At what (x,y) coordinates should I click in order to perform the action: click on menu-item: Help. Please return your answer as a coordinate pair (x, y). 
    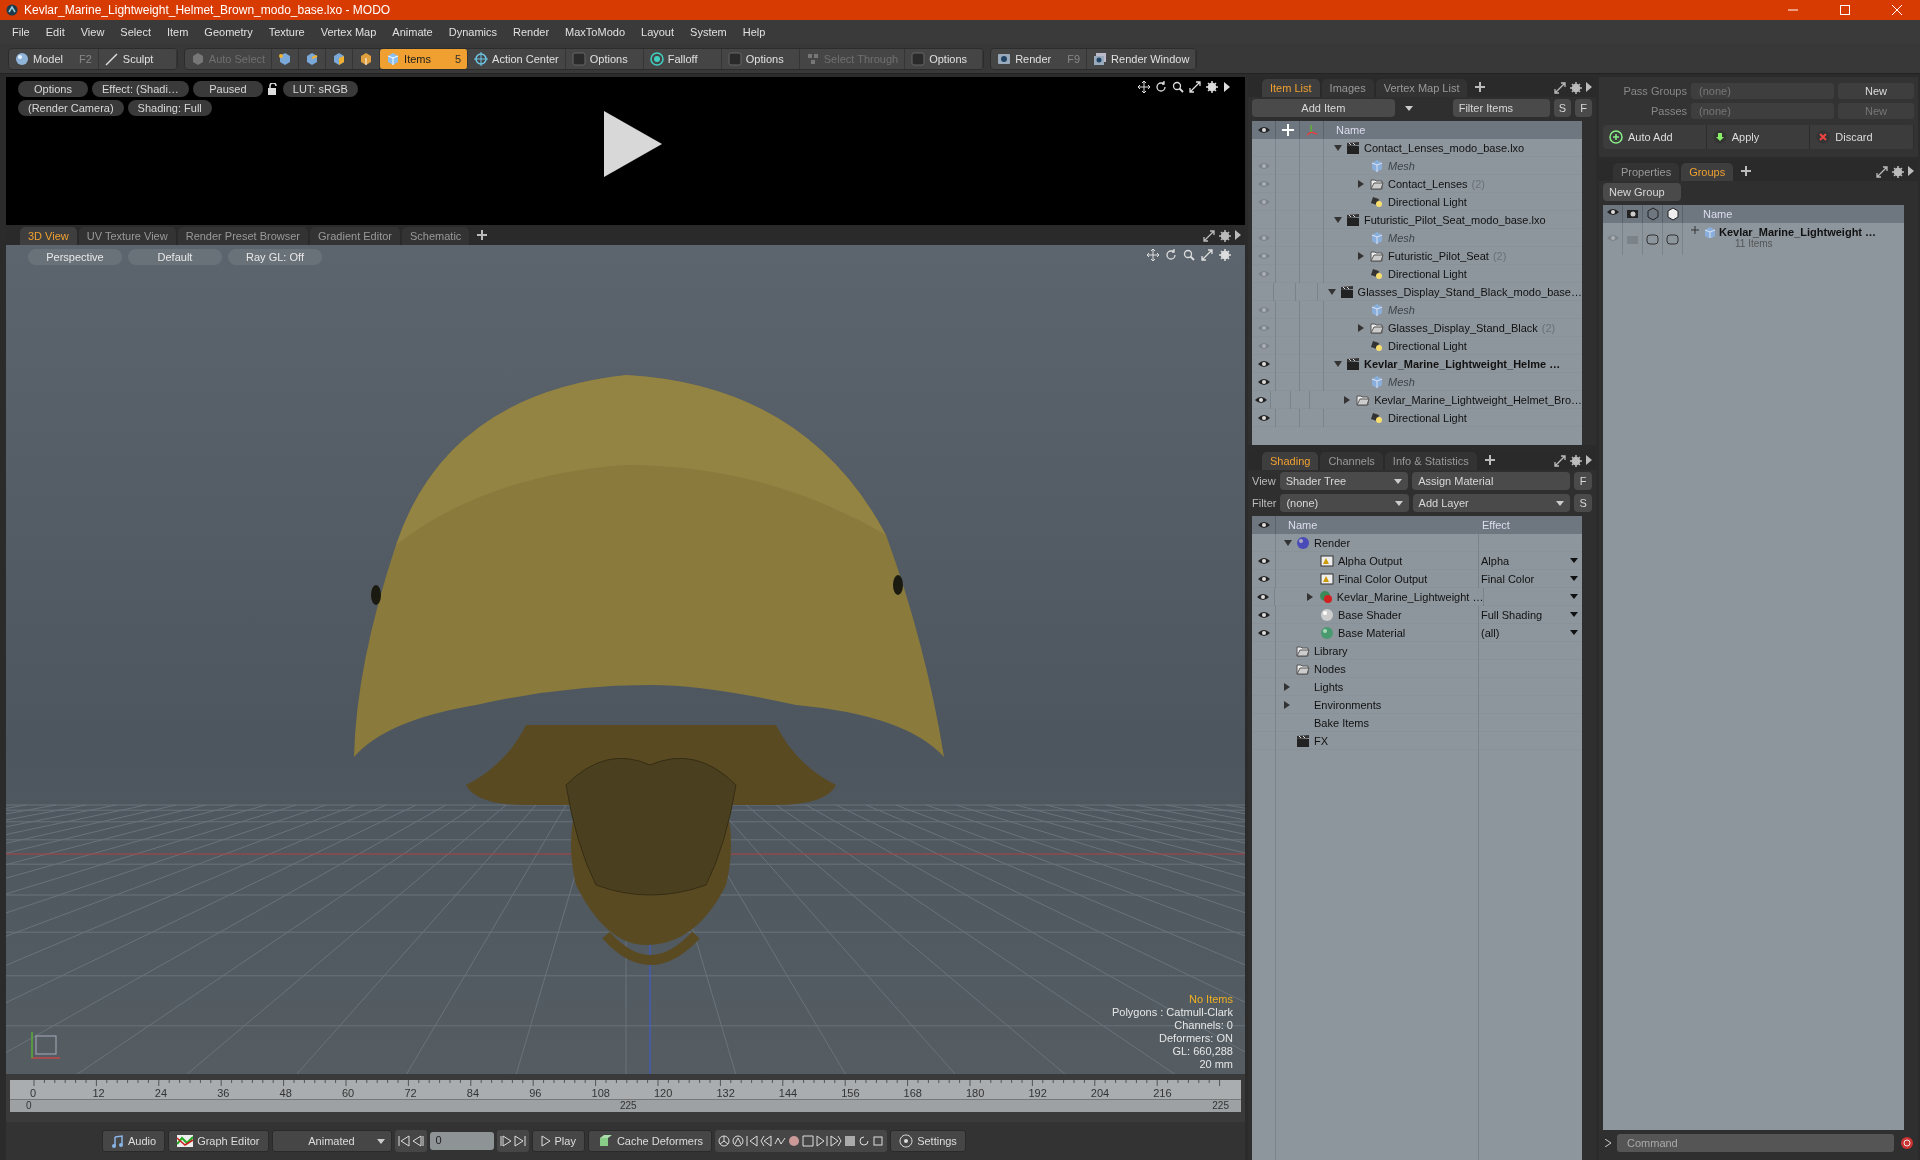
    Looking at the image, I should click on (754, 32).